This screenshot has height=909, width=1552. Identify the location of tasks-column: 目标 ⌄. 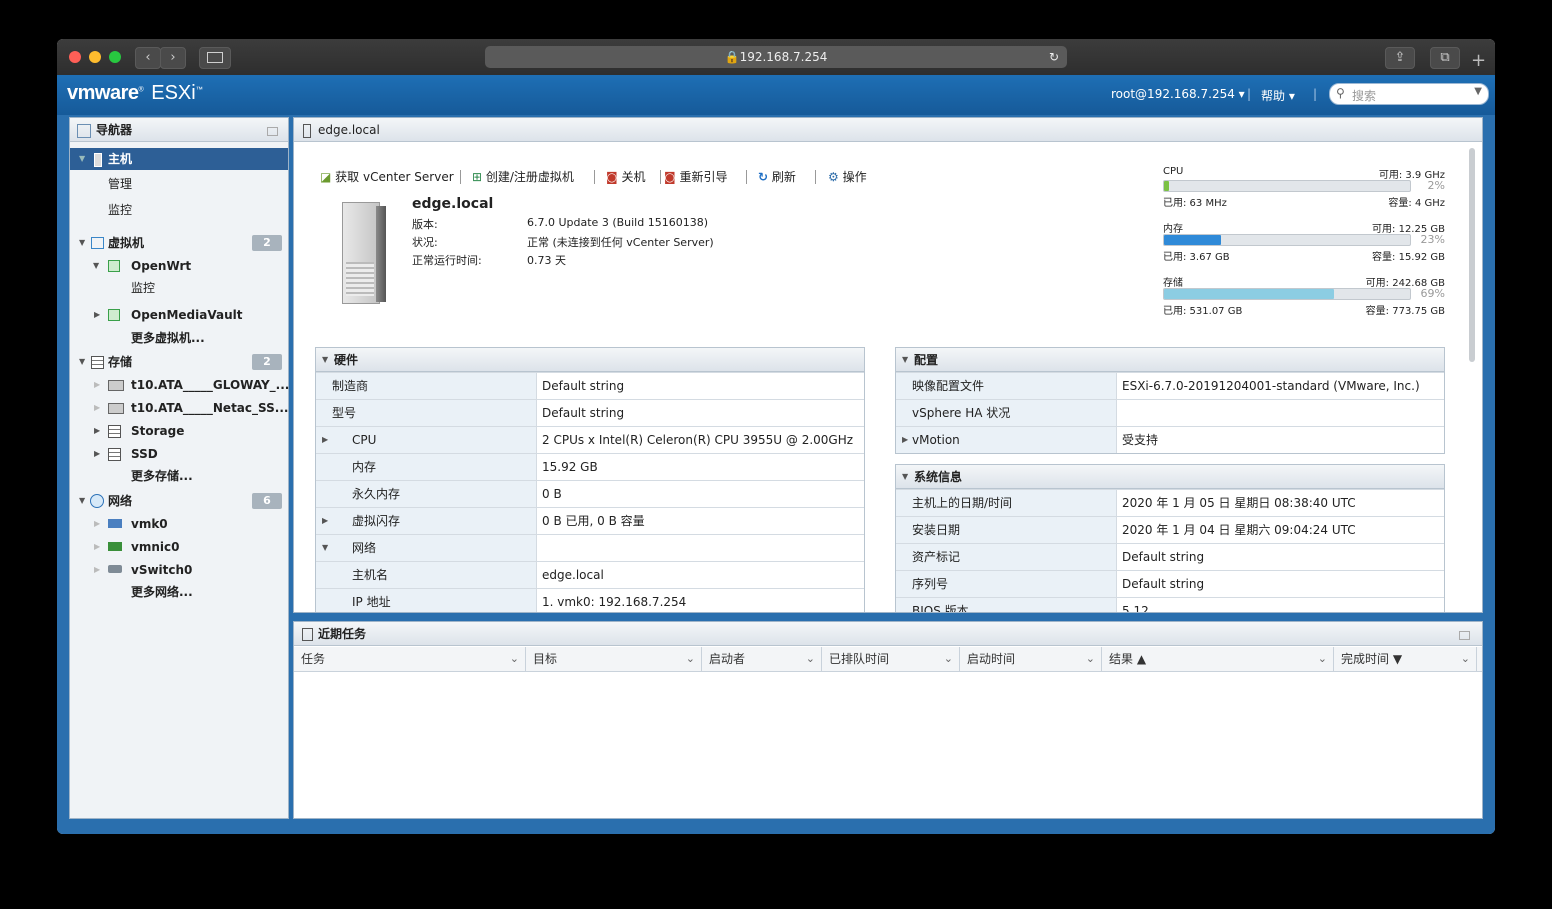
(614, 659).